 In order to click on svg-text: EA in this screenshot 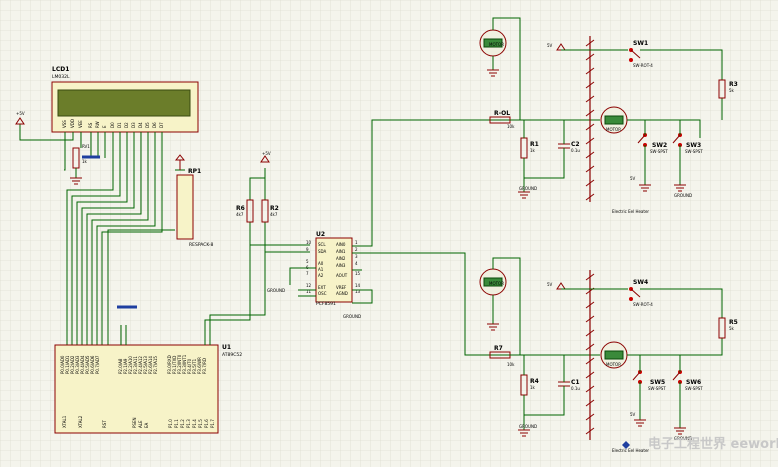, I will do `click(146, 425)`.